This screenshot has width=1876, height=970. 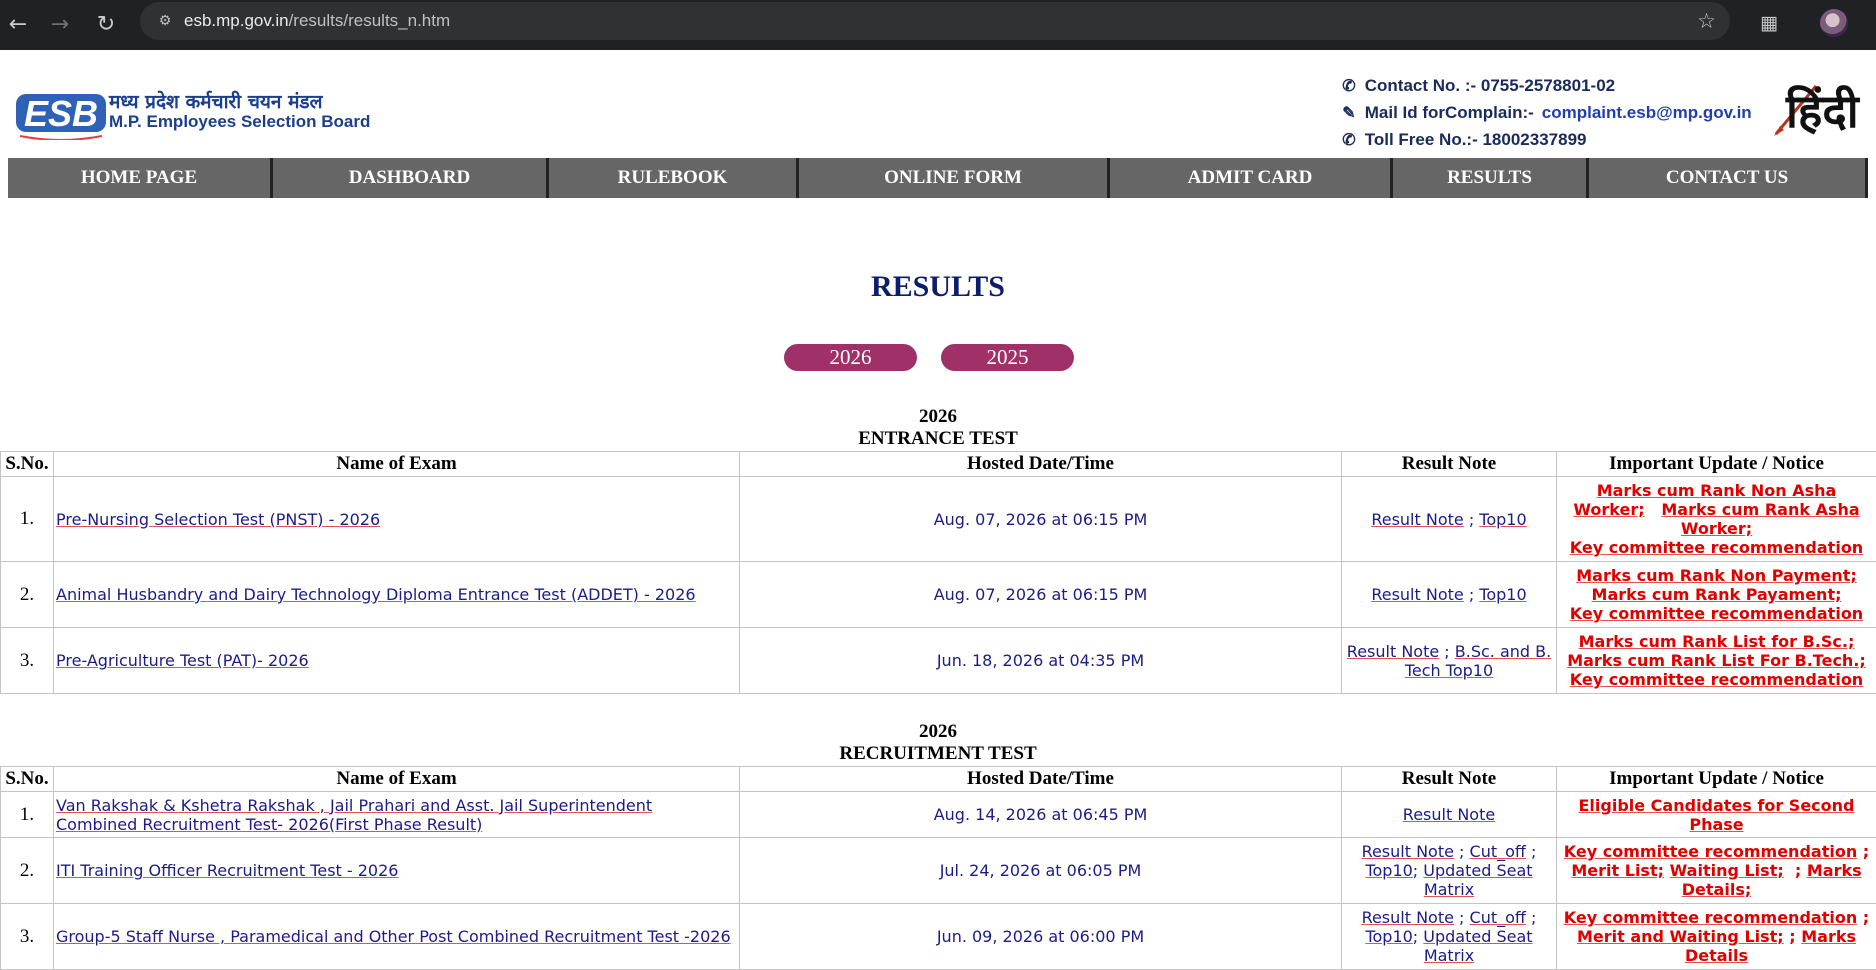 What do you see at coordinates (850, 357) in the screenshot?
I see `year-2026-button: 2026` at bounding box center [850, 357].